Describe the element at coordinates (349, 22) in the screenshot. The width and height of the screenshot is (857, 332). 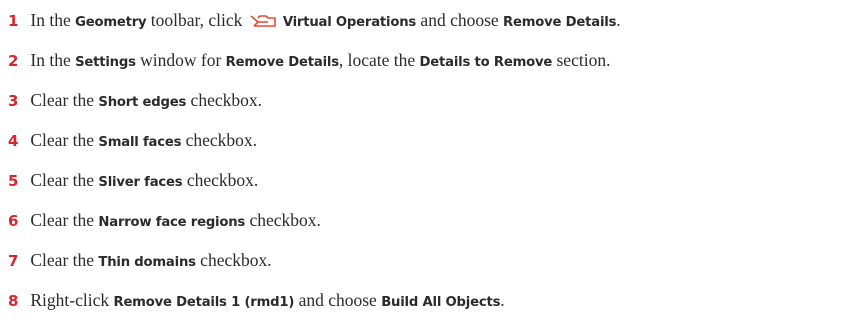
I see `virtual-operations-label: Virtual Operations` at that location.